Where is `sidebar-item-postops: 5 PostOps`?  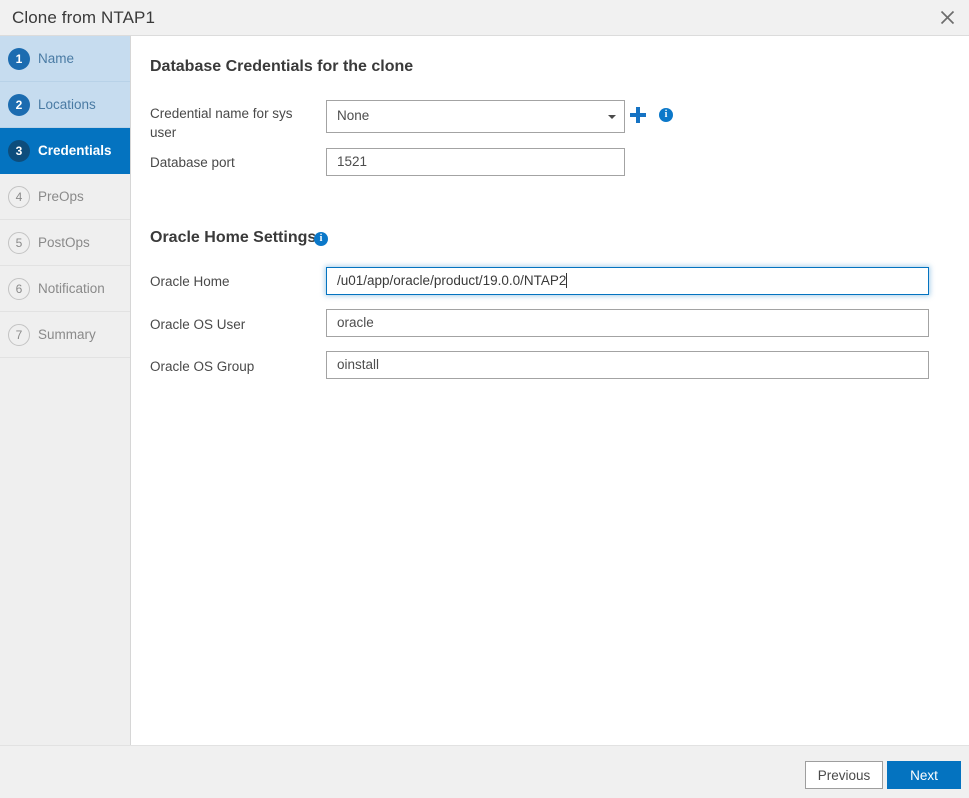 sidebar-item-postops: 5 PostOps is located at coordinates (65, 243).